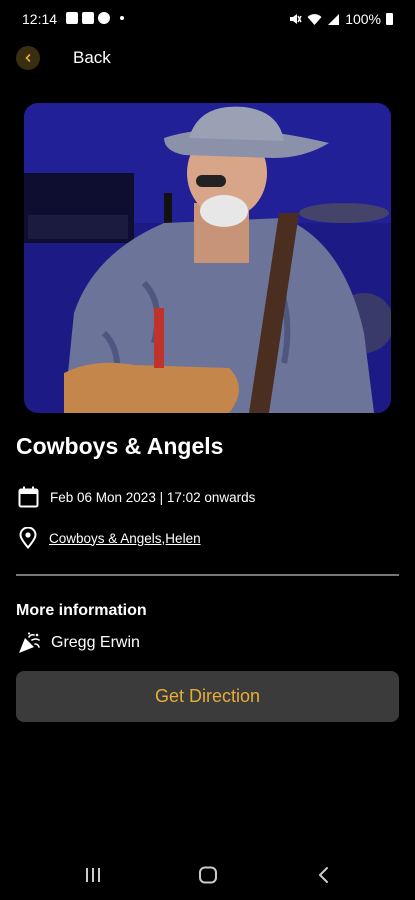 This screenshot has width=415, height=900. What do you see at coordinates (207, 696) in the screenshot?
I see `get-direction-button: Get Direction` at bounding box center [207, 696].